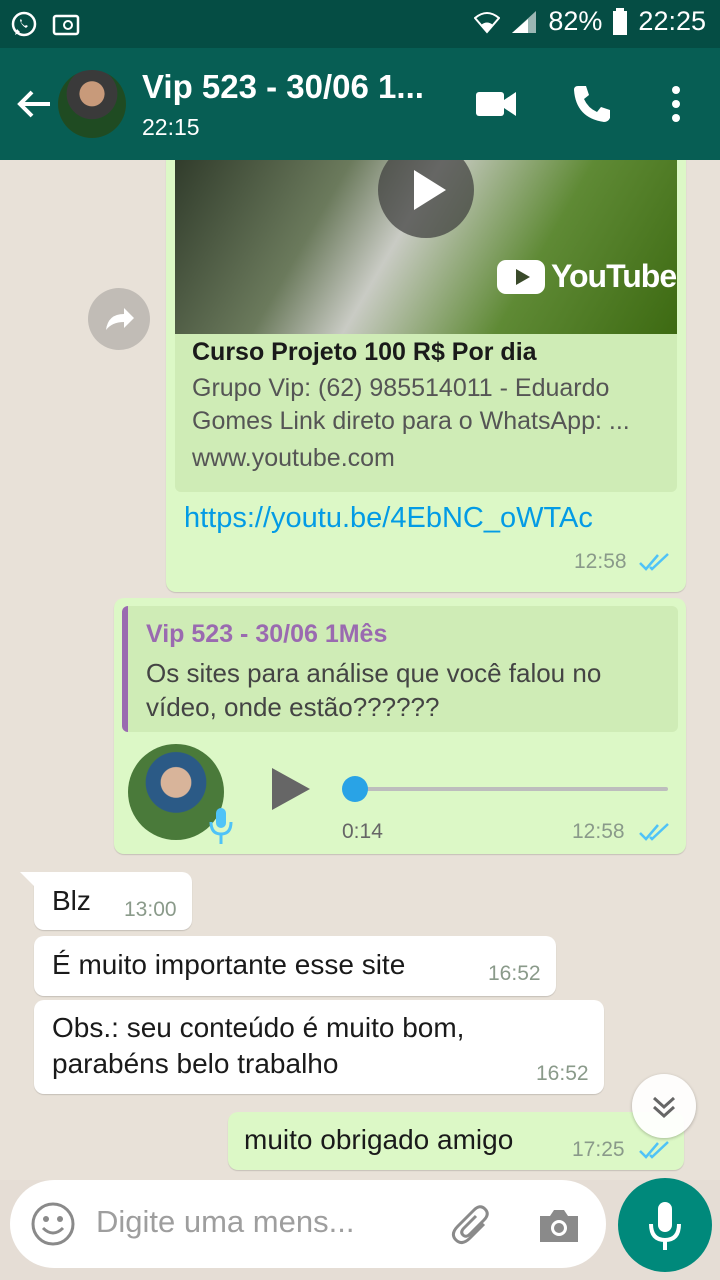 The width and height of the screenshot is (720, 1280). Describe the element at coordinates (388, 518) in the screenshot. I see `link-url: https://youtu.be/4EbNC_oWTAc` at that location.